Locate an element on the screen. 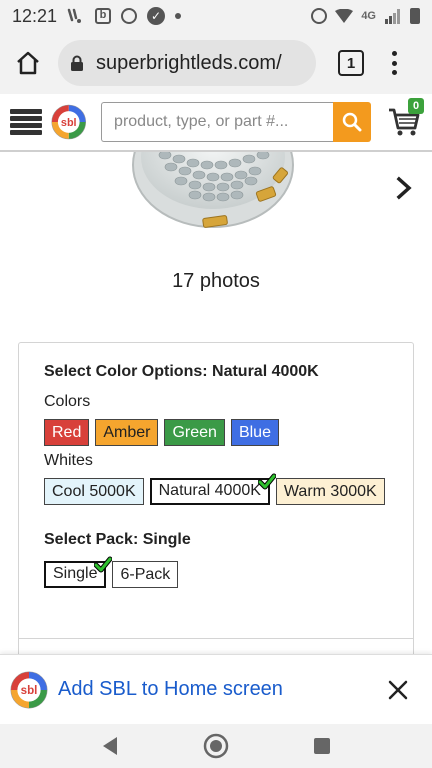 The height and width of the screenshot is (768, 432). home-button is located at coordinates (28, 63).